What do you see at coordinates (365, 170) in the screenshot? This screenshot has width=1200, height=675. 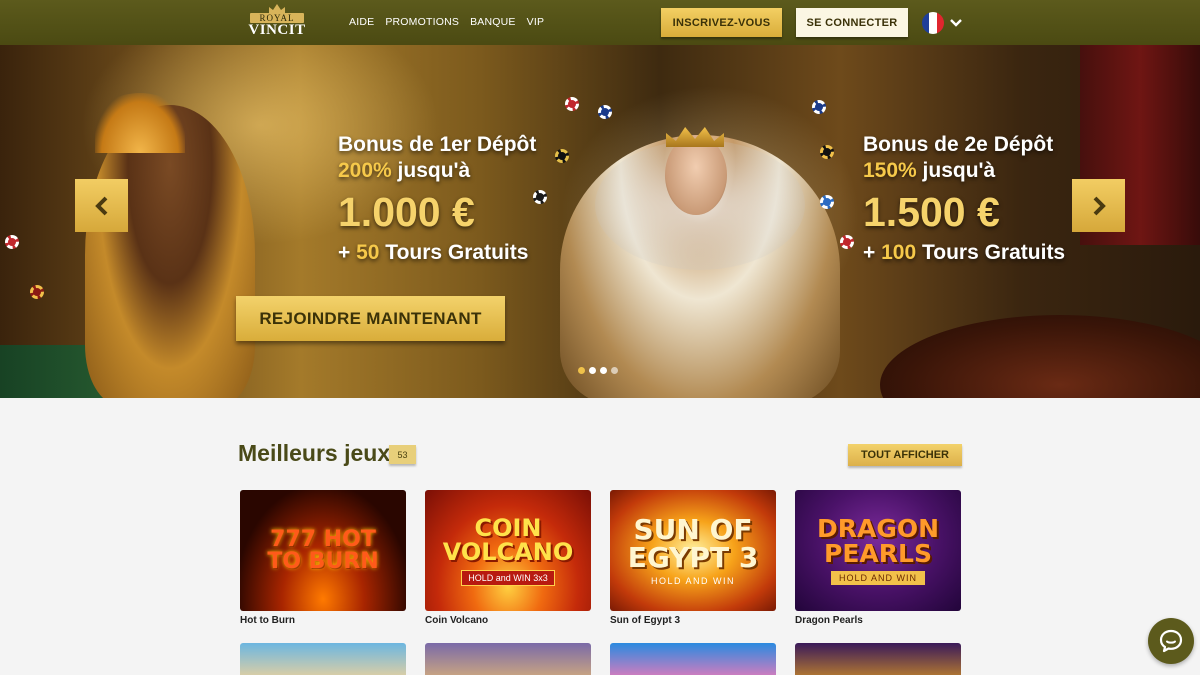 I see `promo-percent: 200%` at bounding box center [365, 170].